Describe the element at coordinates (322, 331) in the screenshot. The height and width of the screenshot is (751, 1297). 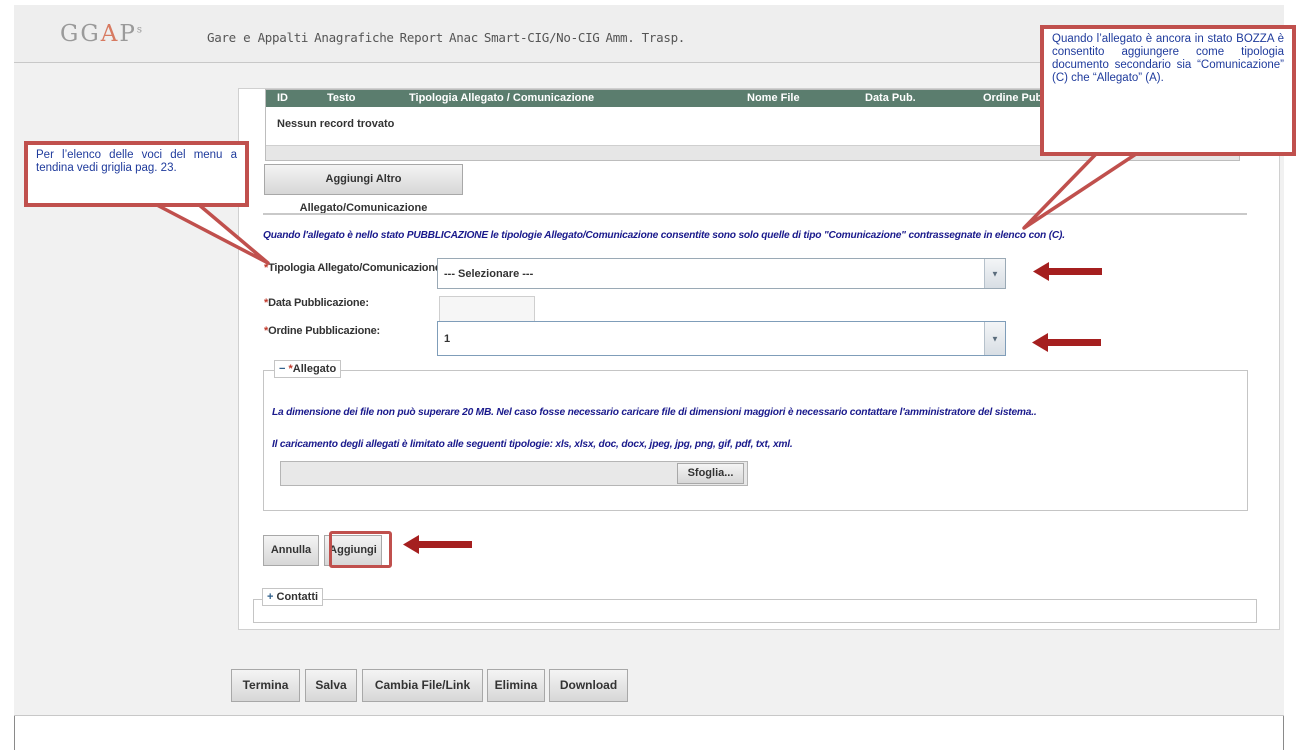
I see `ordine-pubblicazione-label: *Ordine Pubblicazione:` at that location.